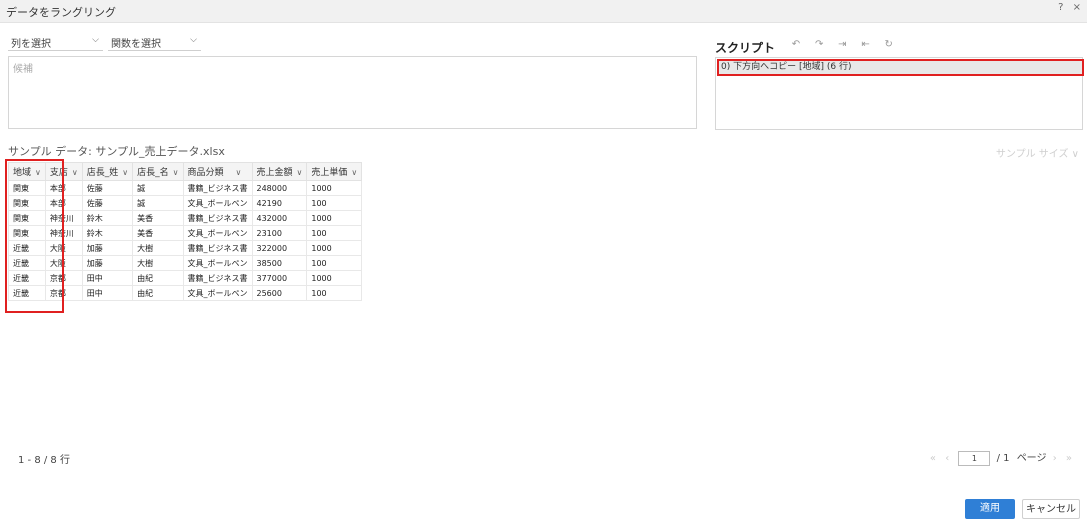 The width and height of the screenshot is (1087, 526). I want to click on redo-icon: ↷, so click(819, 44).